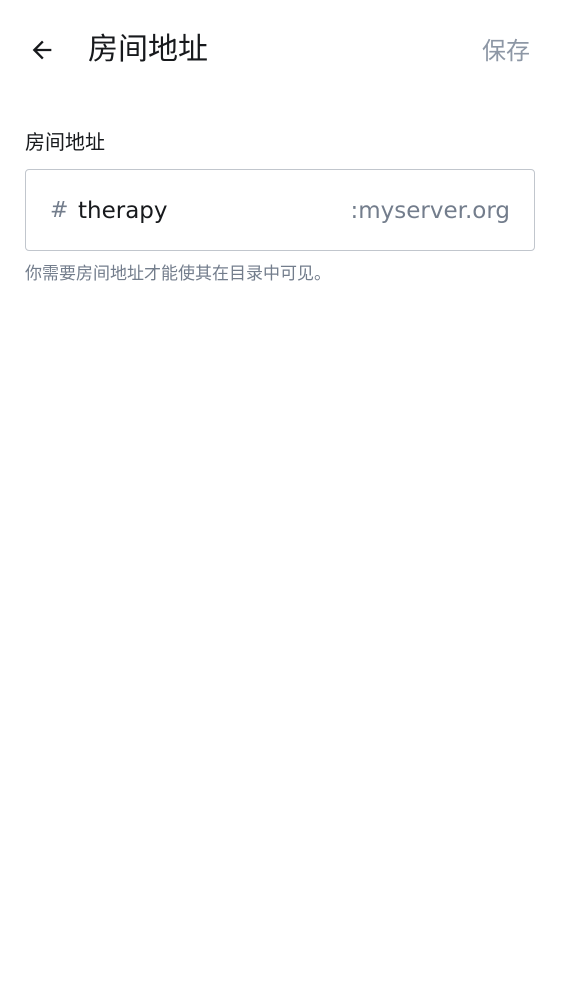 The height and width of the screenshot is (1000, 562). I want to click on save-button: 保存, so click(506, 51).